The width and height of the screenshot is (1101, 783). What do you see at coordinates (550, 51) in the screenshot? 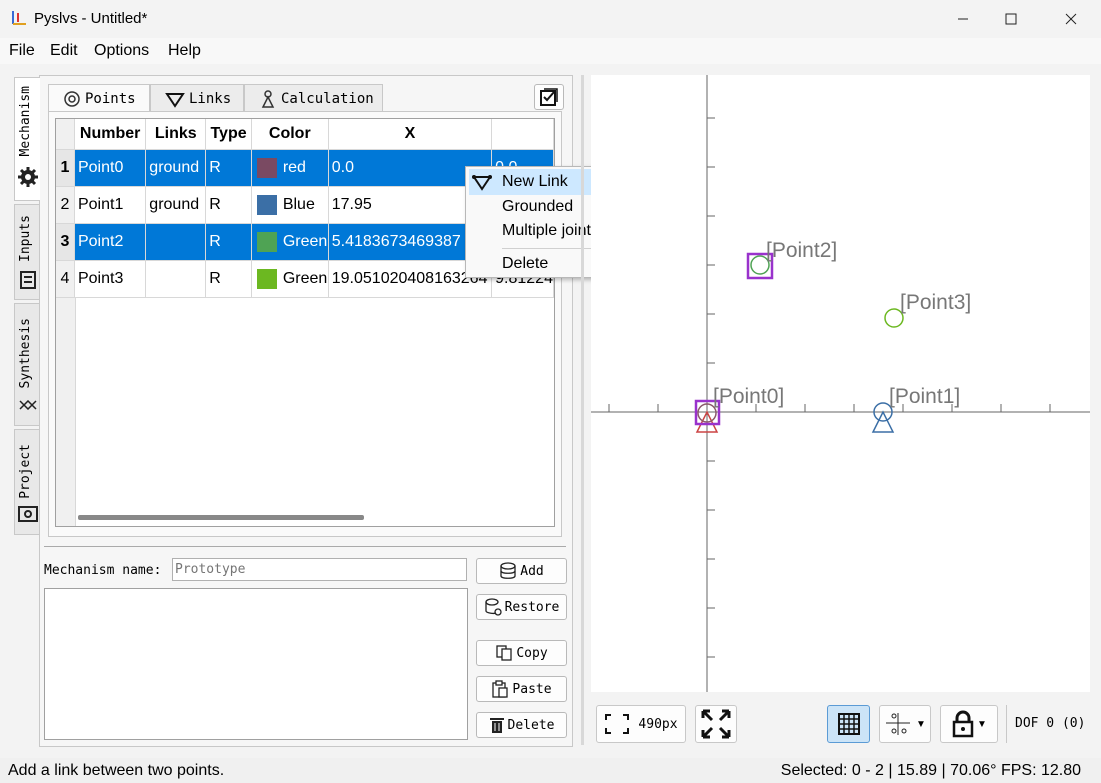
I see `menu-bar: File Edit Options Help` at bounding box center [550, 51].